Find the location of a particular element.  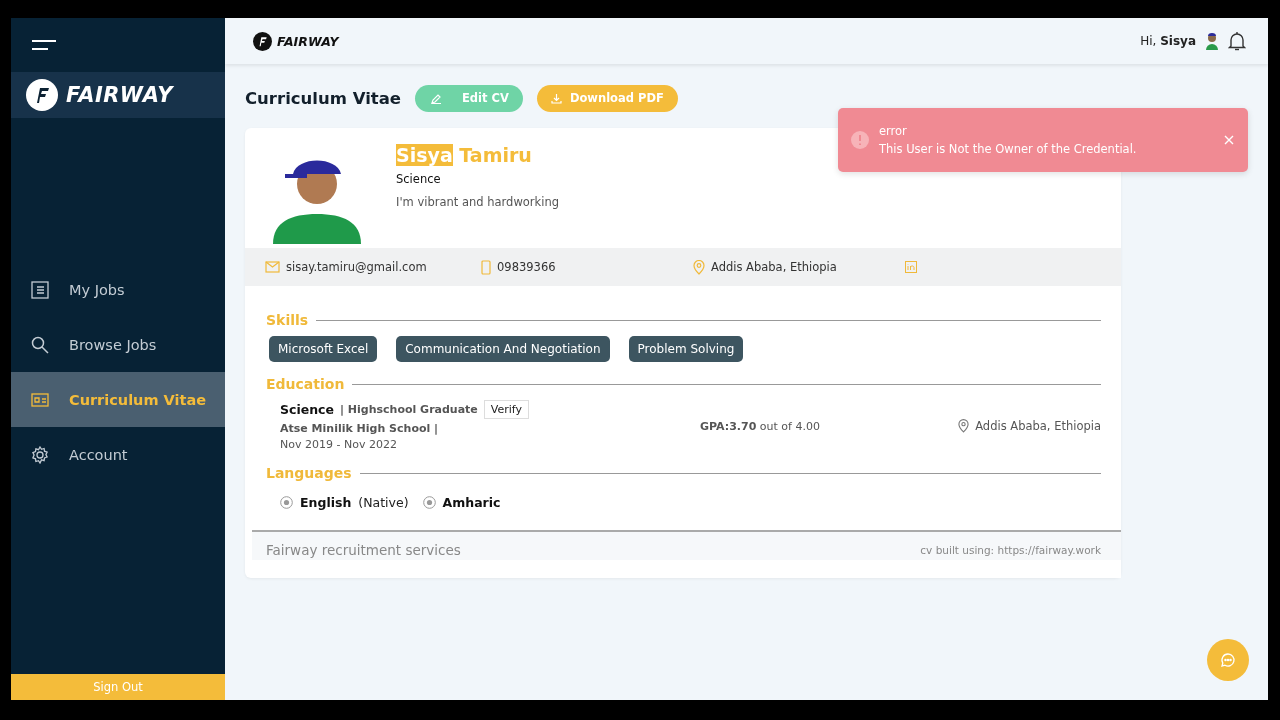

footer-text: Fairway recruitment services is located at coordinates (363, 550).